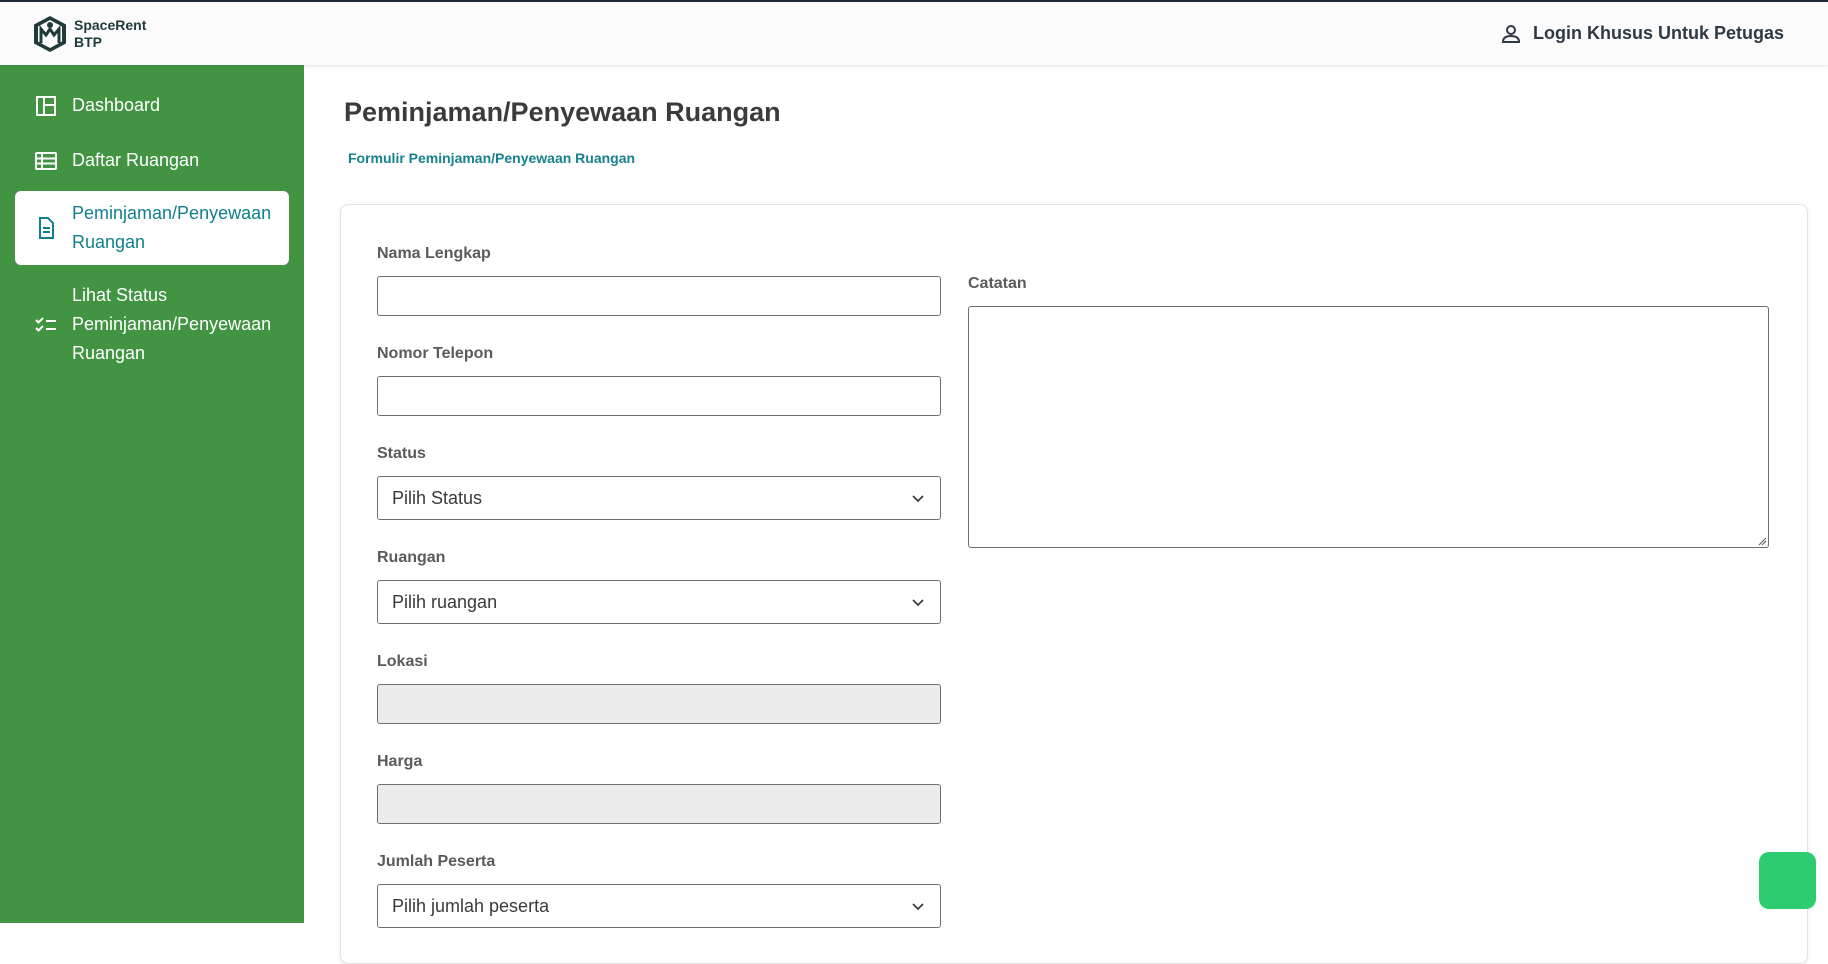 The height and width of the screenshot is (964, 1828). I want to click on lokasi-label: Lokasi, so click(402, 661).